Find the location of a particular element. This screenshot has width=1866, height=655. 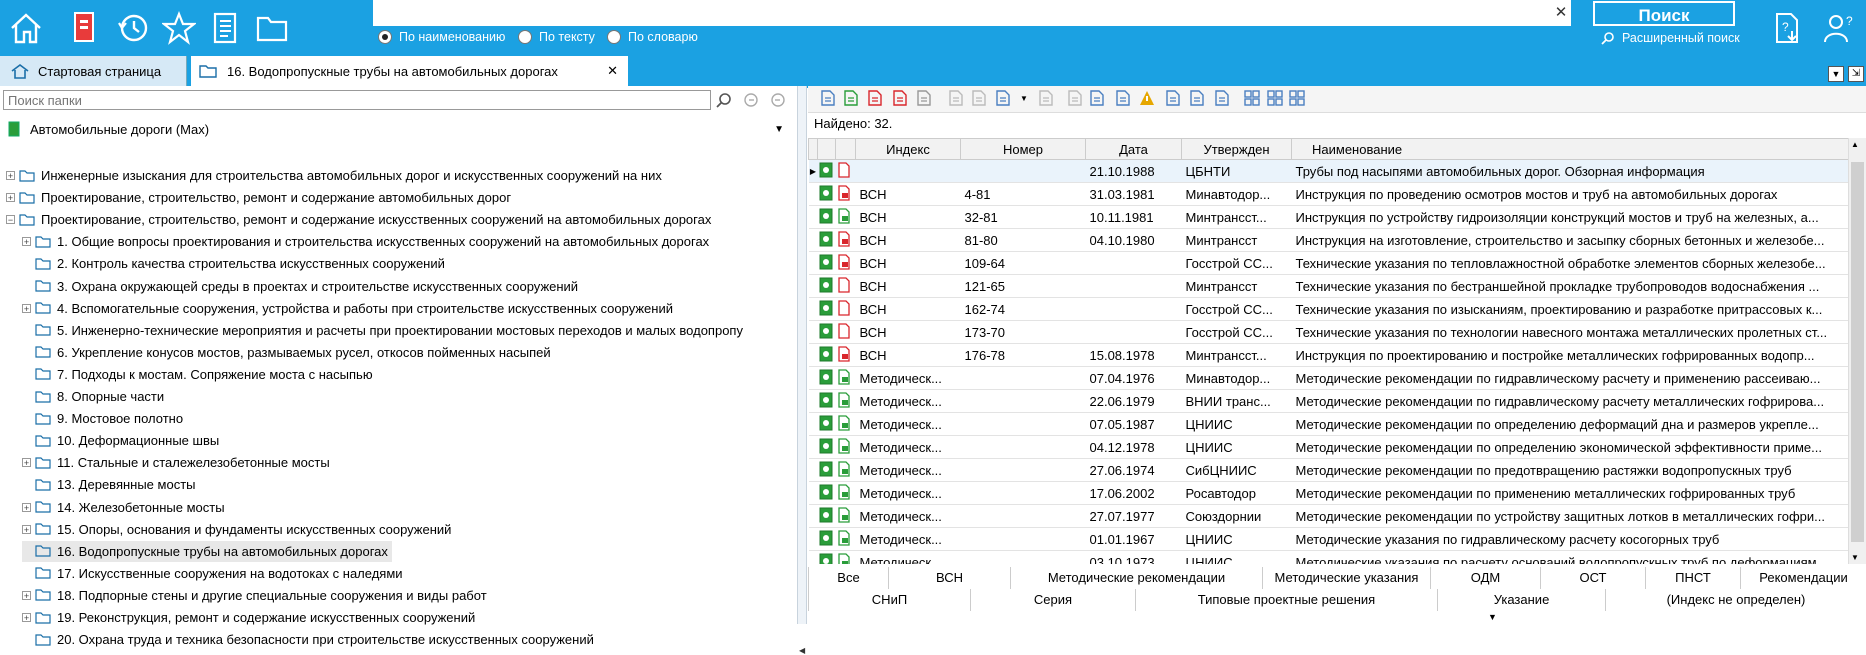

dropdown-tabs-icon: ▼ is located at coordinates (1836, 74).